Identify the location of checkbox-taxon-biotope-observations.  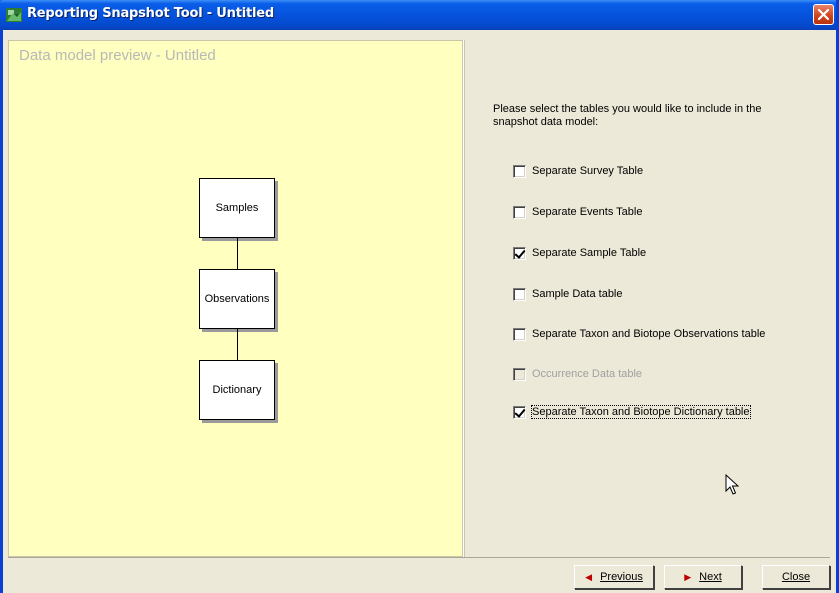
(519, 334).